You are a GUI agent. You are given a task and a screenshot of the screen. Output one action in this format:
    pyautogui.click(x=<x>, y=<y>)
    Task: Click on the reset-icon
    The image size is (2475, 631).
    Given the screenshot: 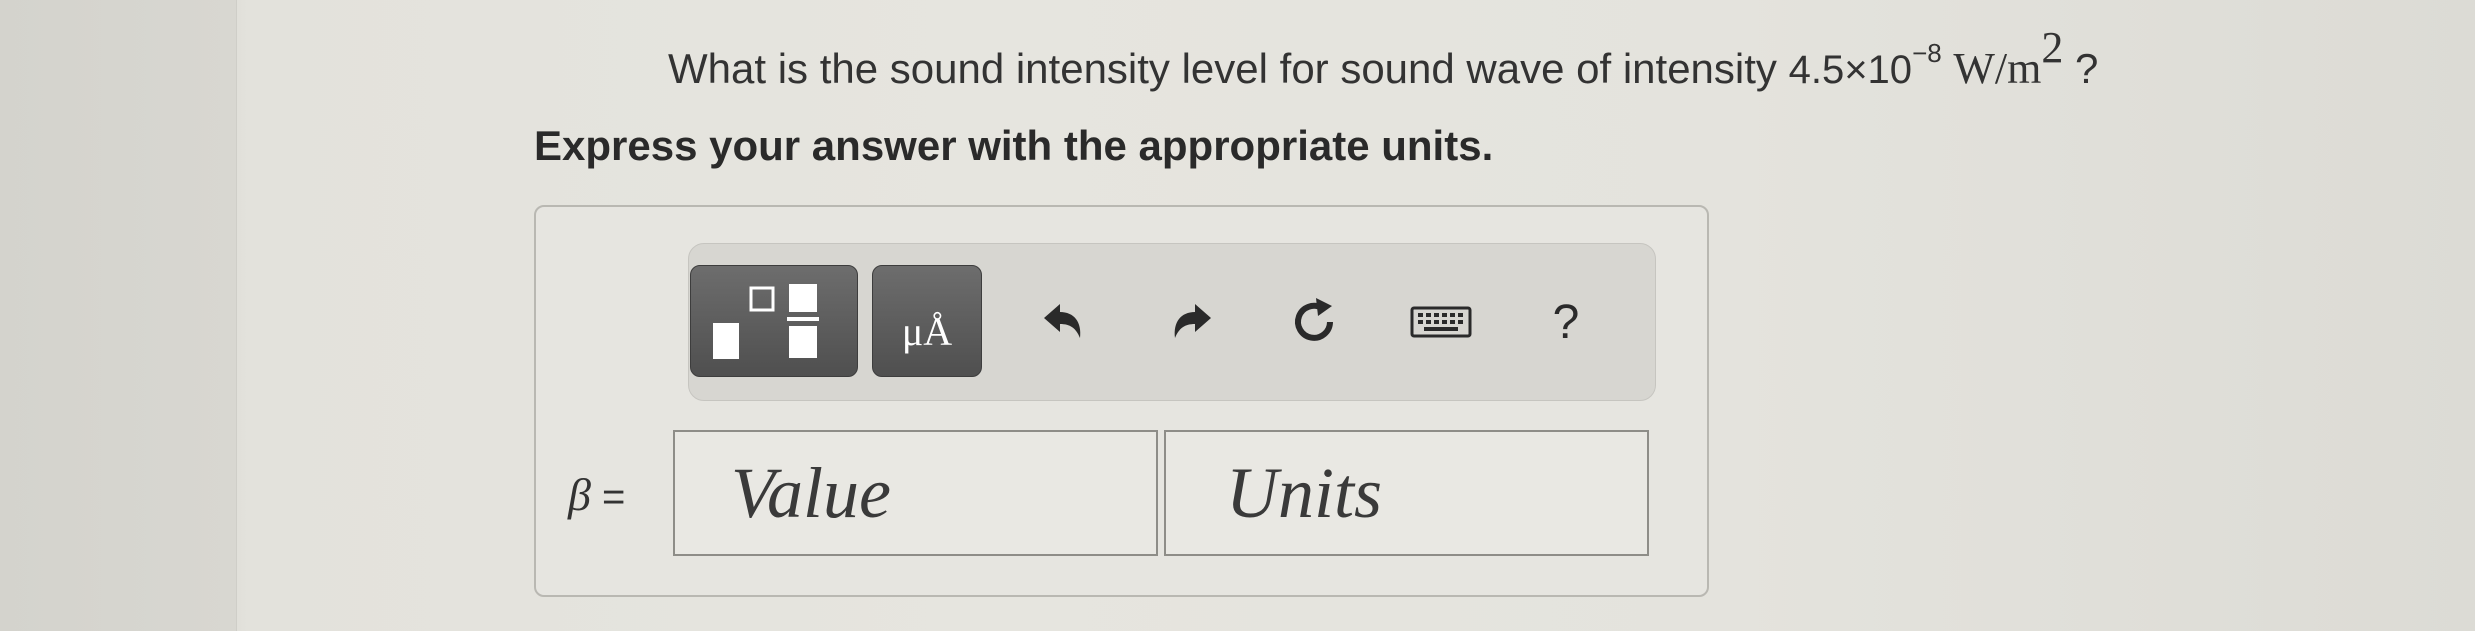 What is the action you would take?
    pyautogui.click(x=1314, y=319)
    